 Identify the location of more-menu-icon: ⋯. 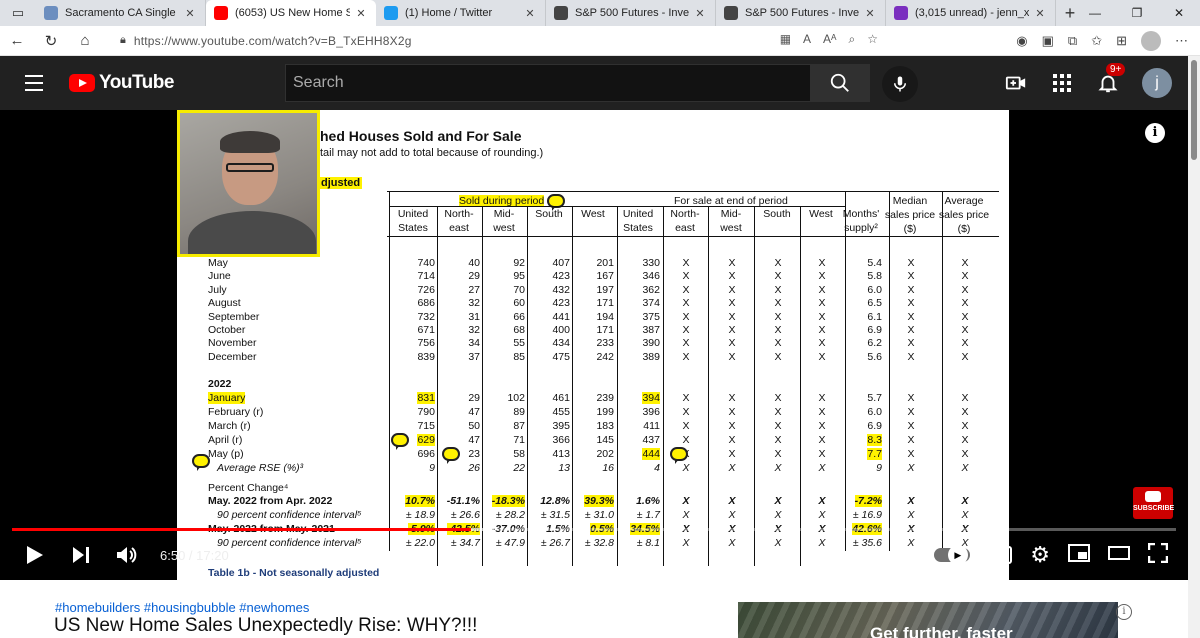
(1181, 41).